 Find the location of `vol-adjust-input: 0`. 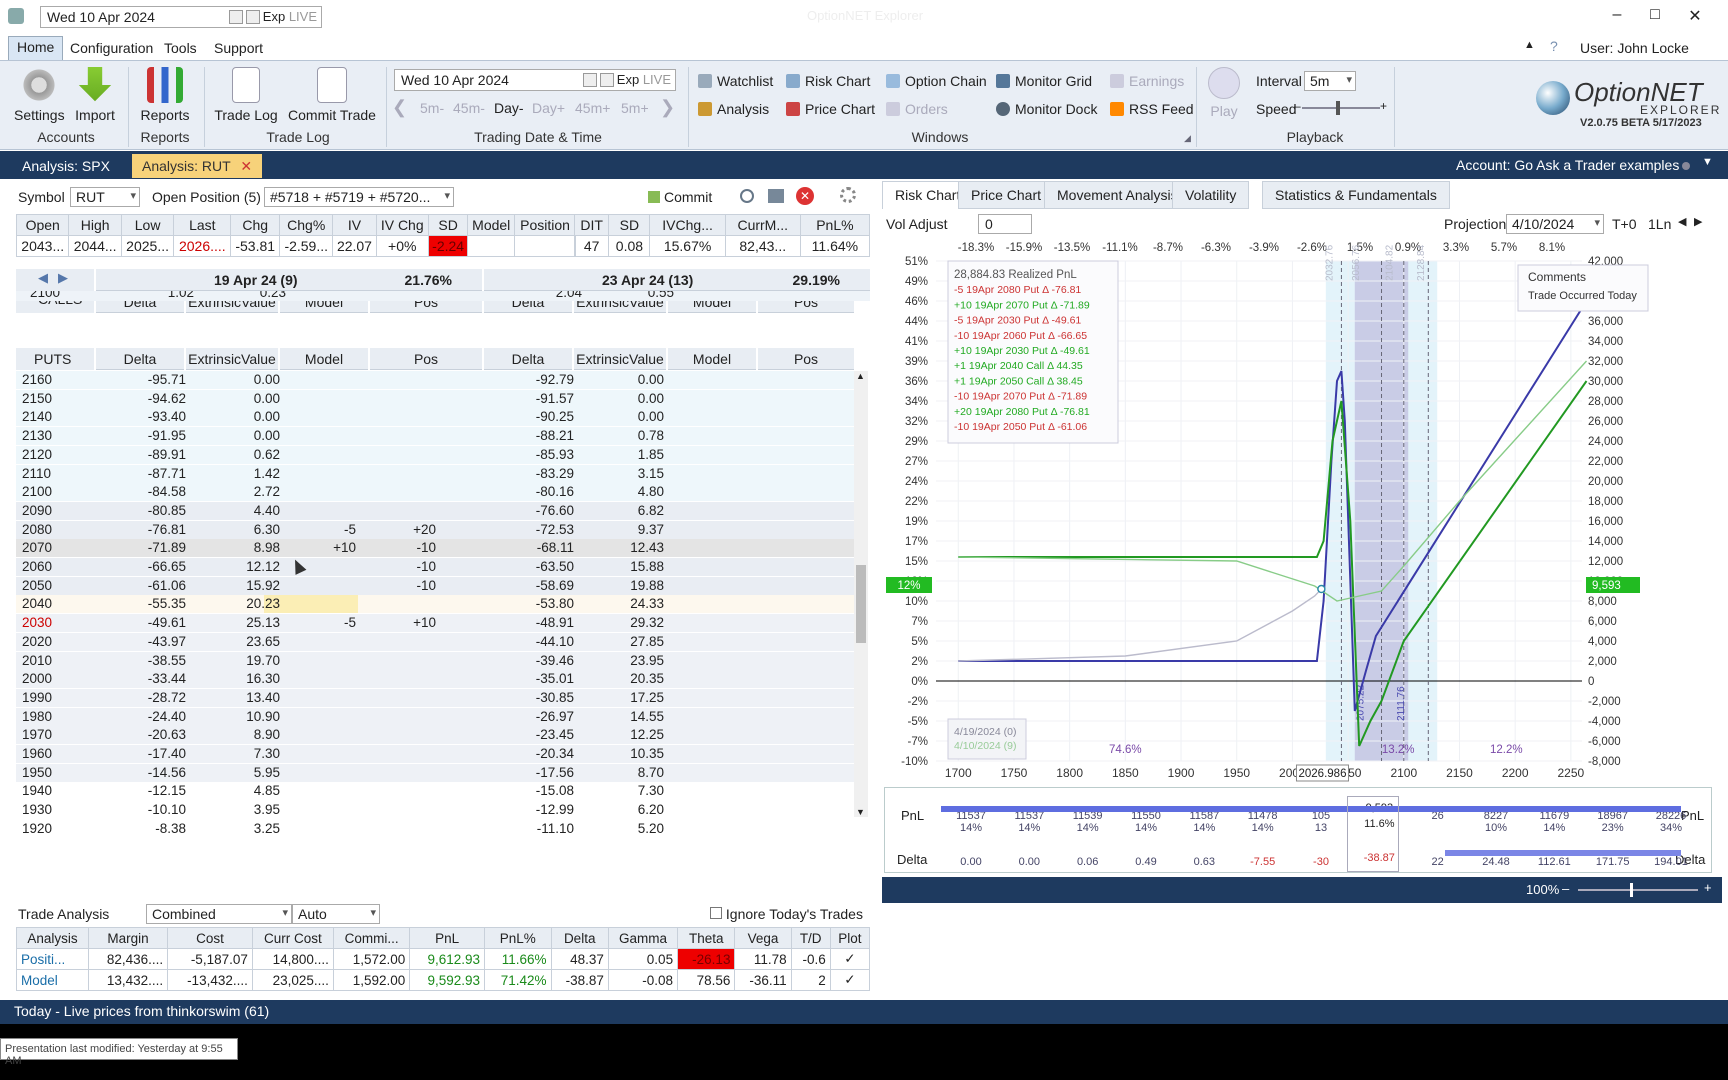

vol-adjust-input: 0 is located at coordinates (1005, 224).